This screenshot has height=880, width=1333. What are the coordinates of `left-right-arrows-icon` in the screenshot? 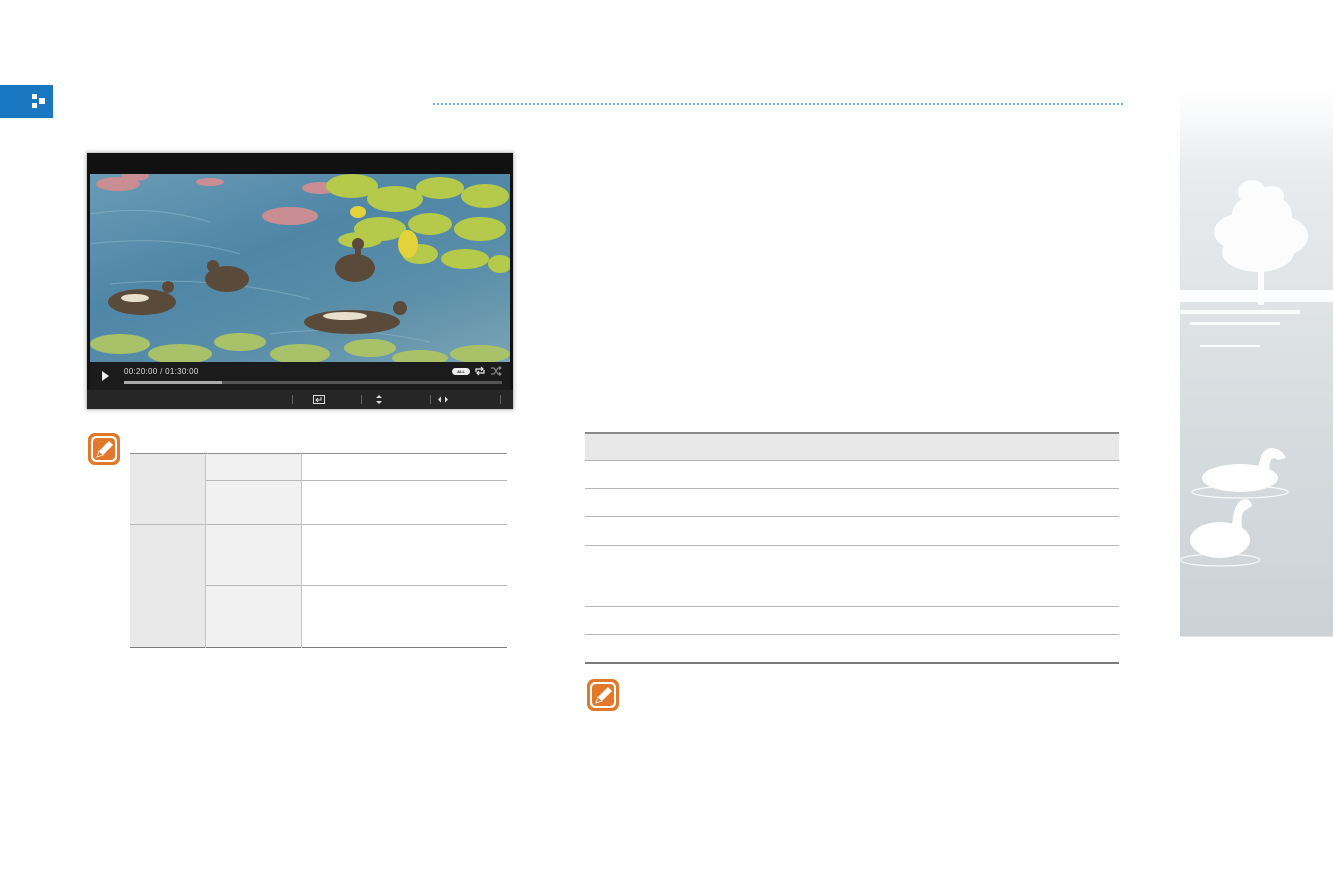 It's located at (443, 399).